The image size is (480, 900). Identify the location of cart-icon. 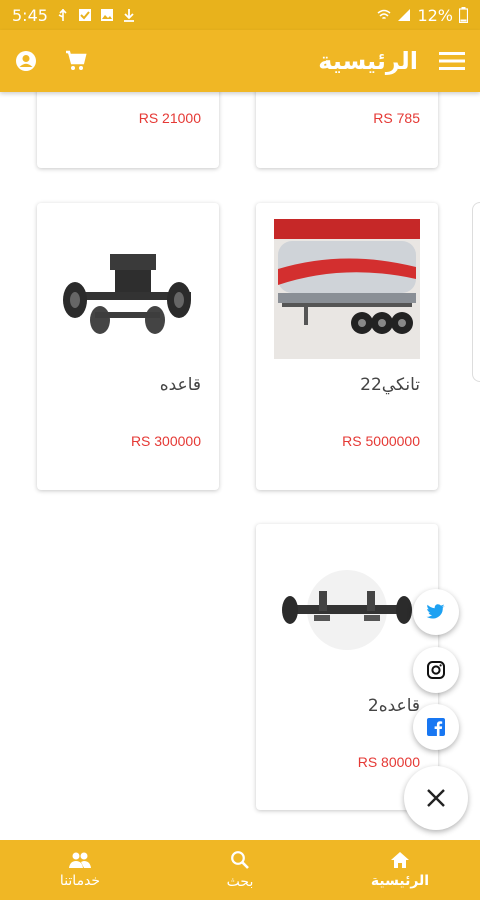
(76, 60).